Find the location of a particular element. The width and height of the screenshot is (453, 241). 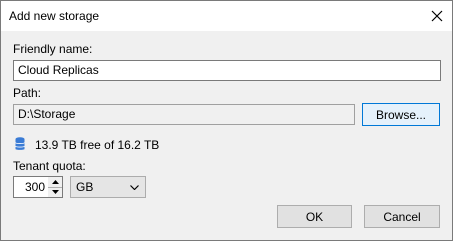

quota-stepper: 300 is located at coordinates (31, 187).